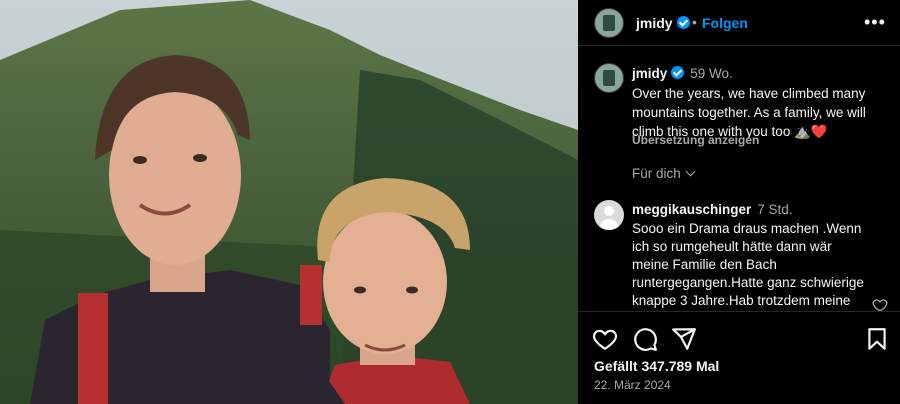 This screenshot has width=900, height=404. Describe the element at coordinates (656, 366) in the screenshot. I see `likes-count: Gefällt 347.789 Mal` at that location.